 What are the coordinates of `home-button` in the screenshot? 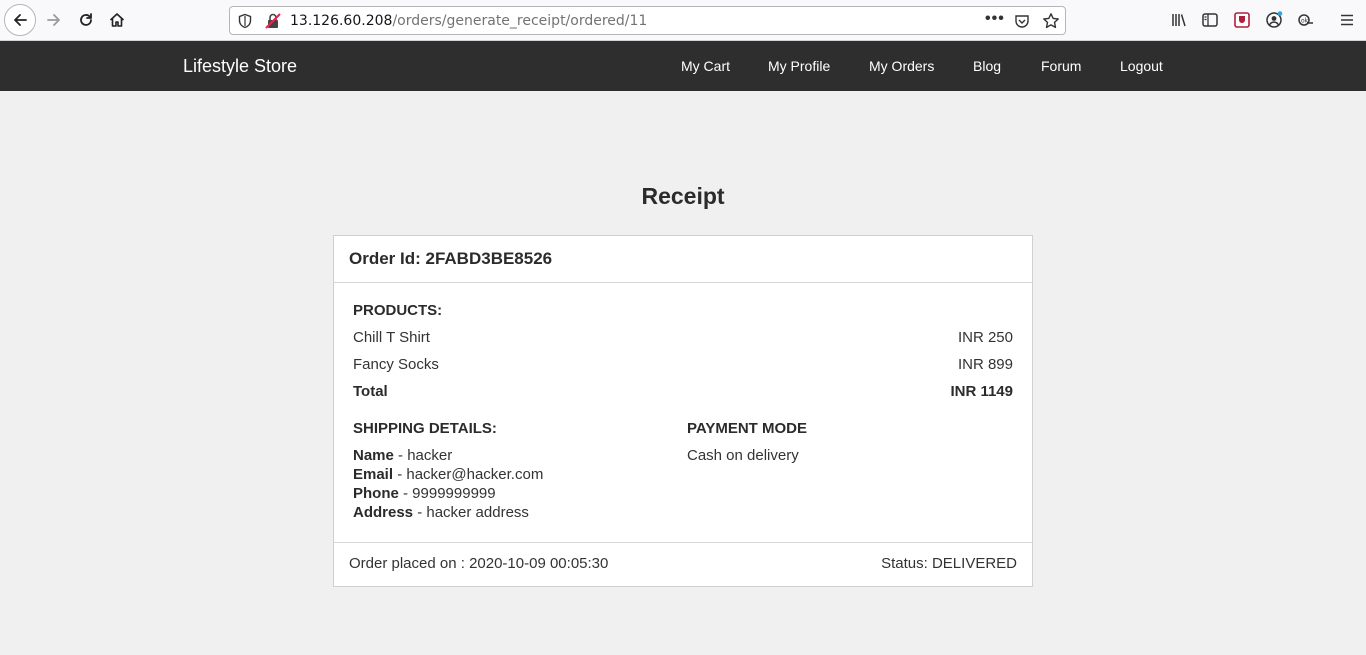 It's located at (117, 20).